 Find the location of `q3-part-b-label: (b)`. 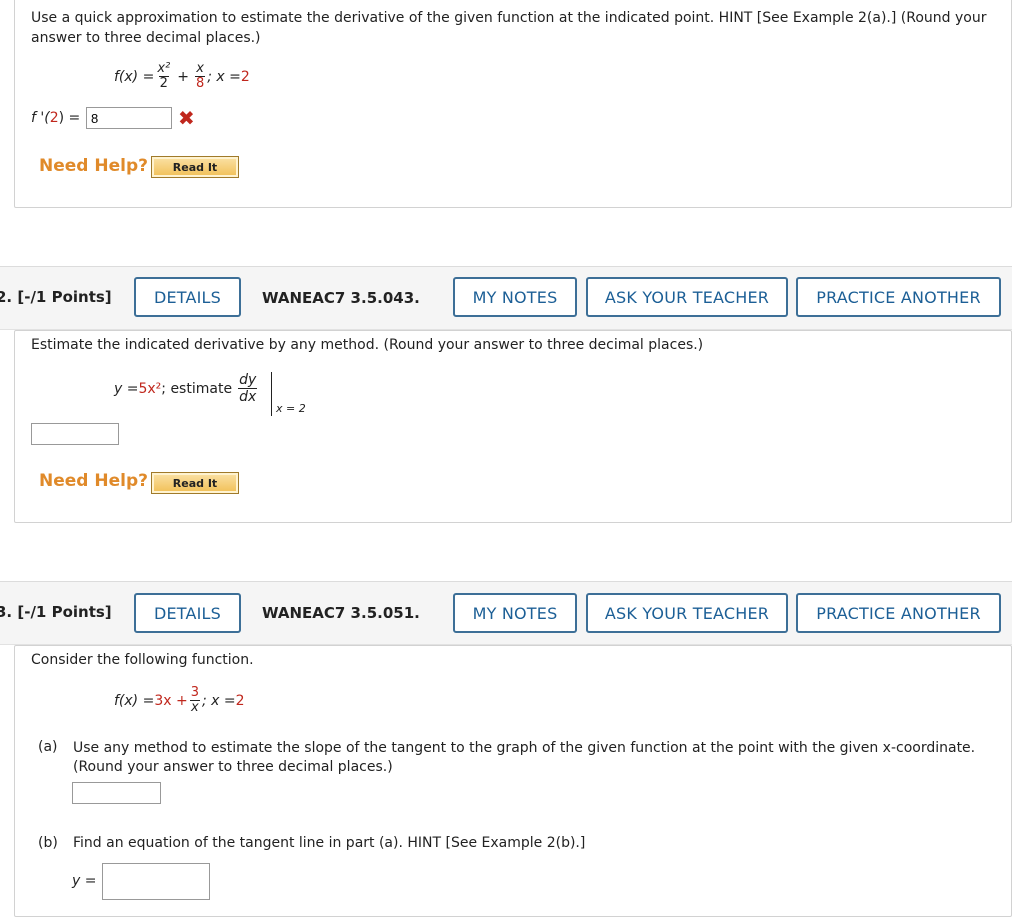

q3-part-b-label: (b) is located at coordinates (48, 843).